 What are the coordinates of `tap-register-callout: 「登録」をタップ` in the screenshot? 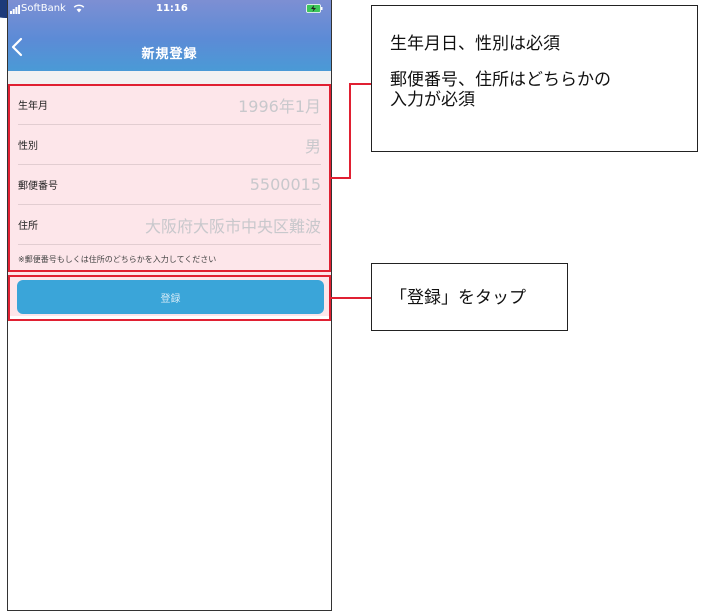 It's located at (469, 297).